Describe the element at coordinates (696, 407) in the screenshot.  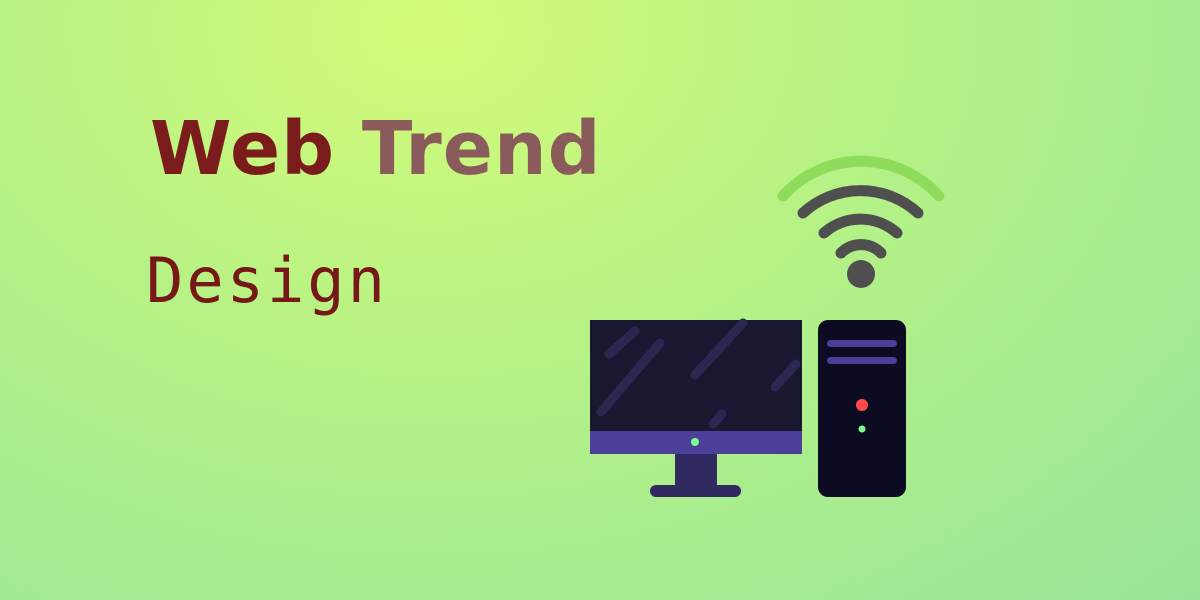
I see `monitor-icon` at that location.